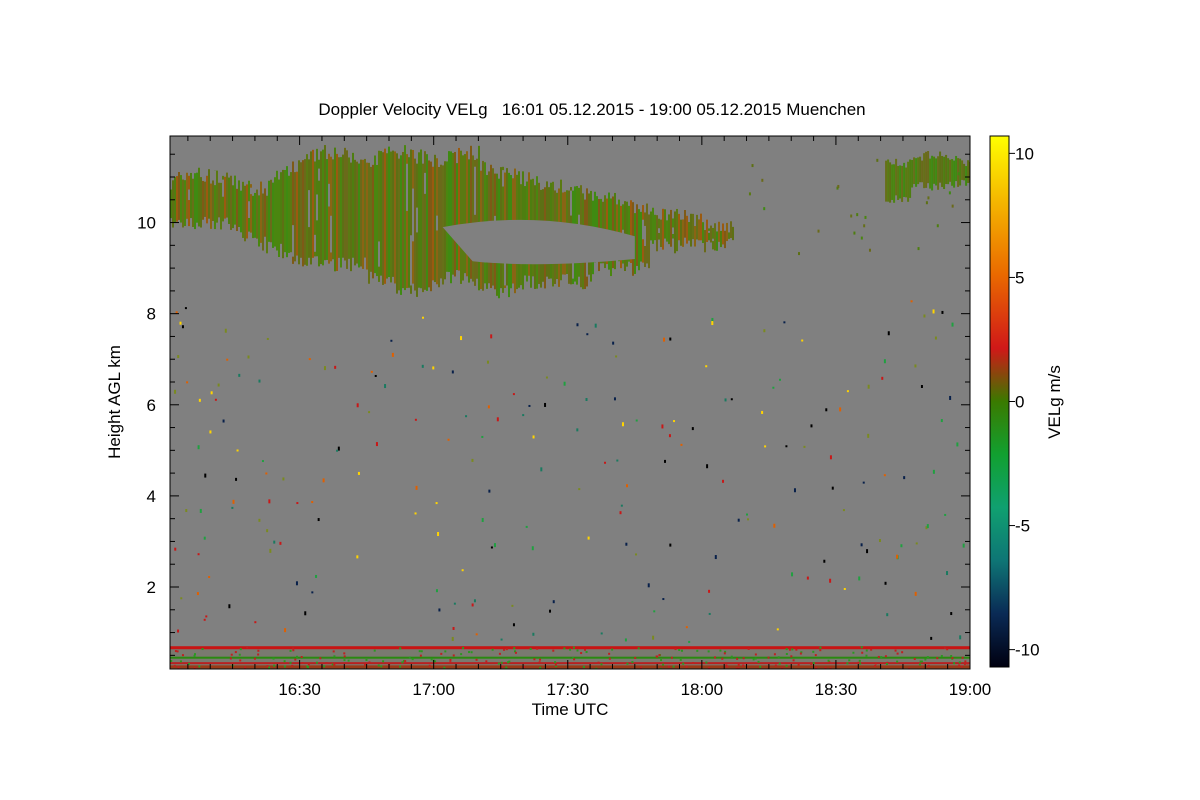  Describe the element at coordinates (970, 689) in the screenshot. I see `x-tick-label: 19:00` at that location.